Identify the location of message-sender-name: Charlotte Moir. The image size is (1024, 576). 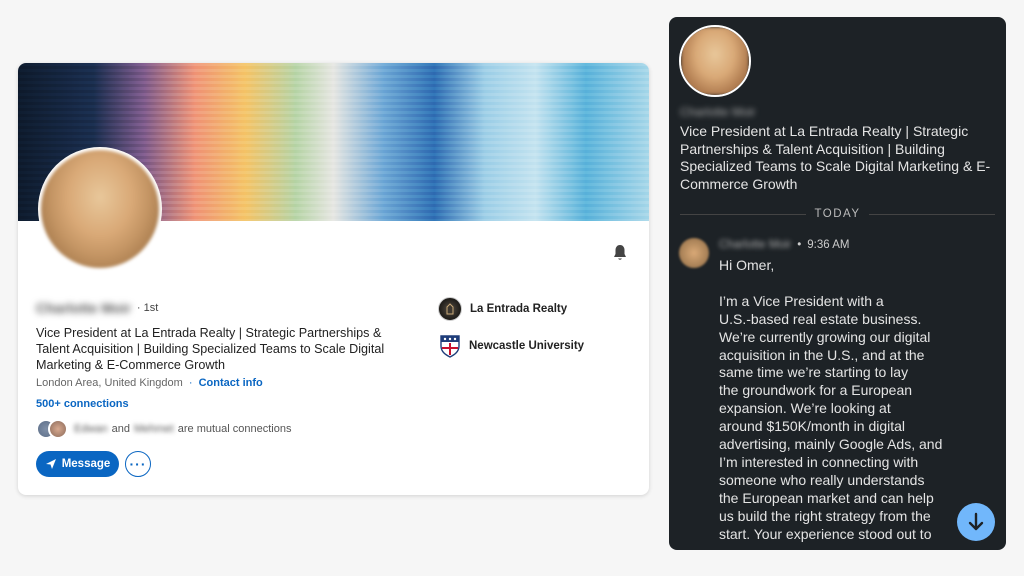
(755, 245).